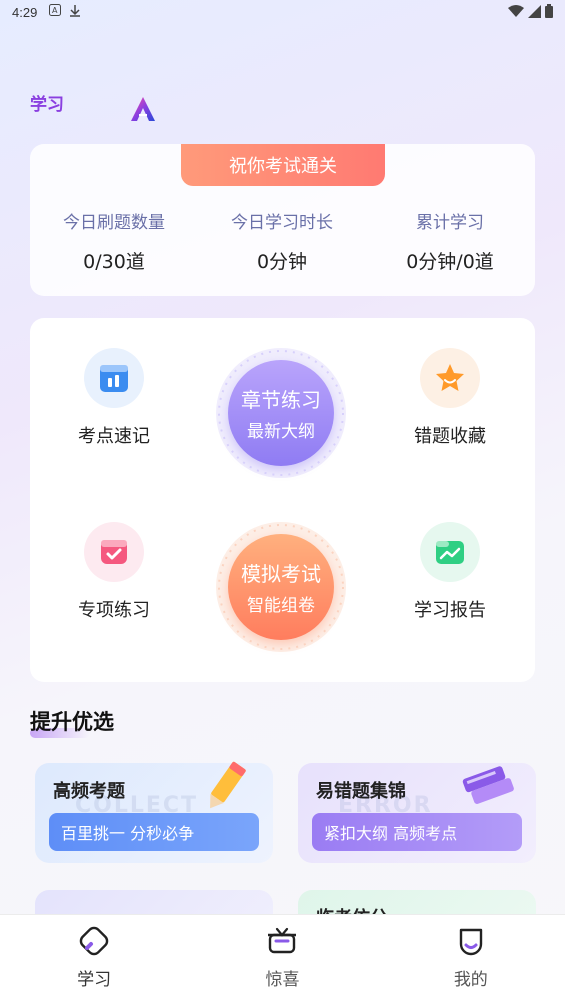  I want to click on stat-today-time: 今日学习时长 0分钟, so click(282, 241).